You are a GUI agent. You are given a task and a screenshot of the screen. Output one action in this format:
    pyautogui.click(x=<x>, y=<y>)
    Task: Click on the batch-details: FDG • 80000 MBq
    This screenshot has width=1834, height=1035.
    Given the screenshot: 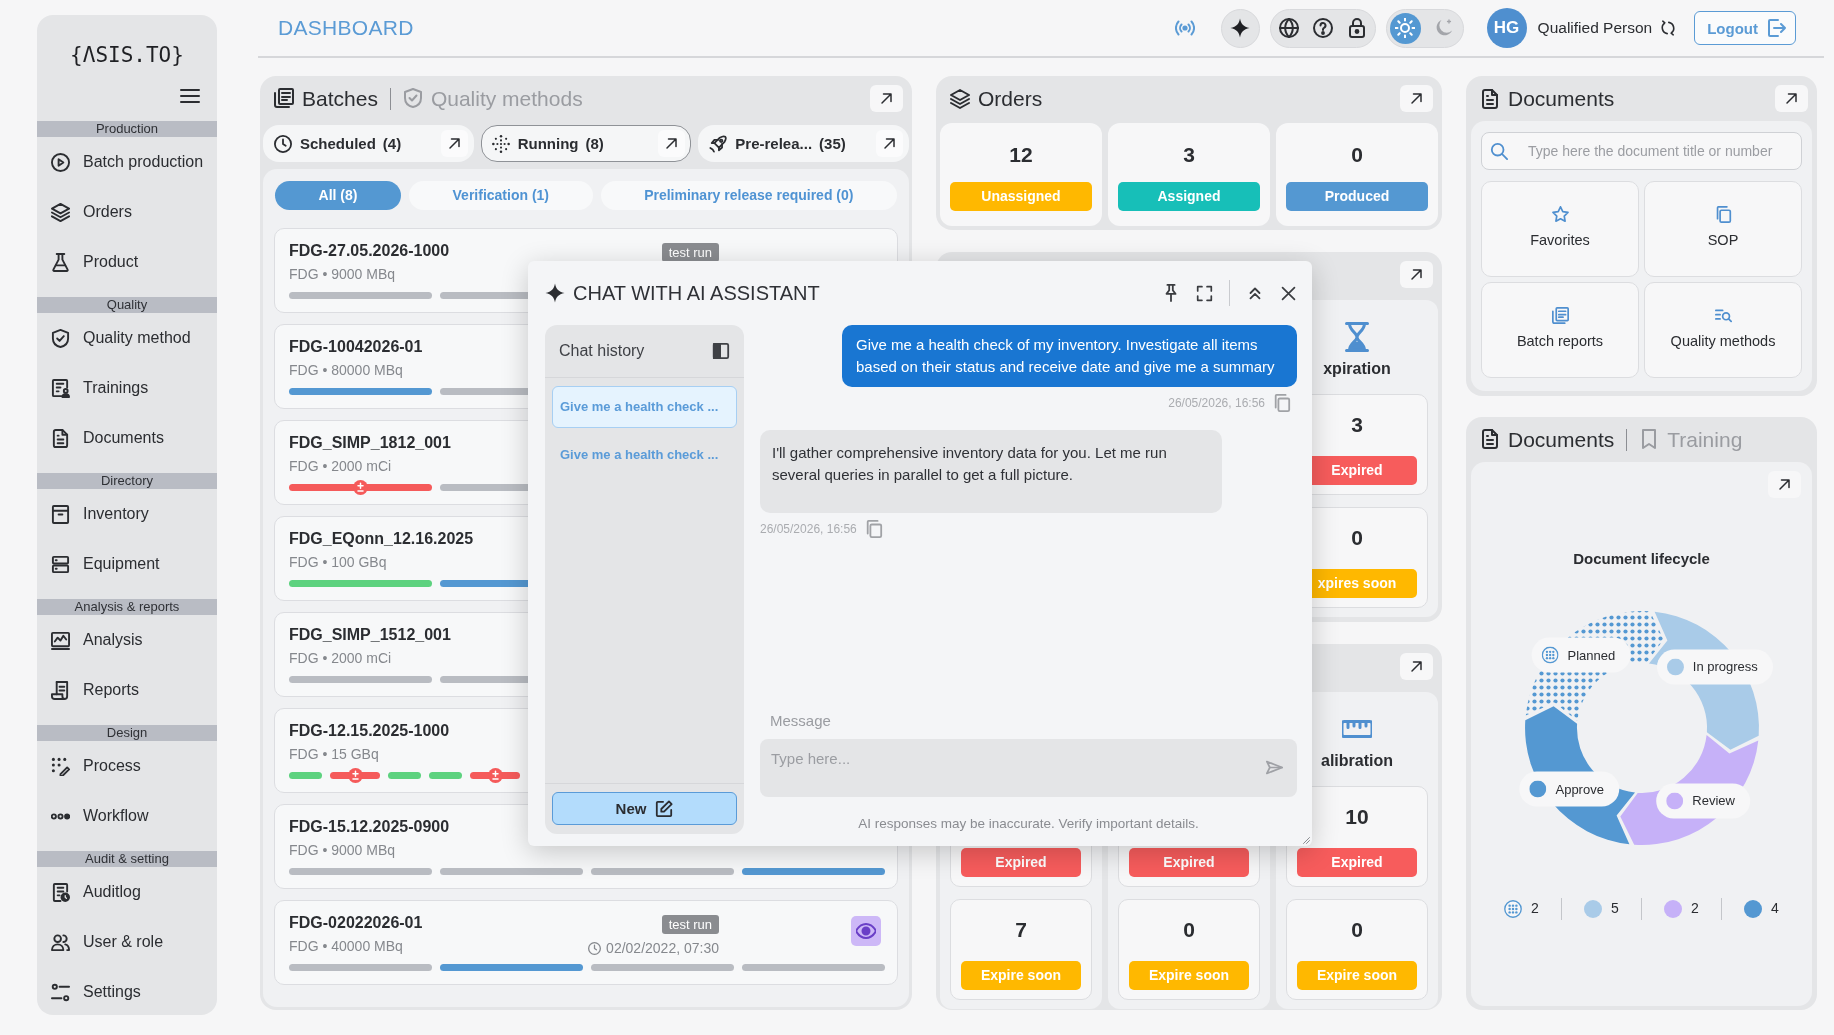 What is the action you would take?
    pyautogui.click(x=346, y=370)
    